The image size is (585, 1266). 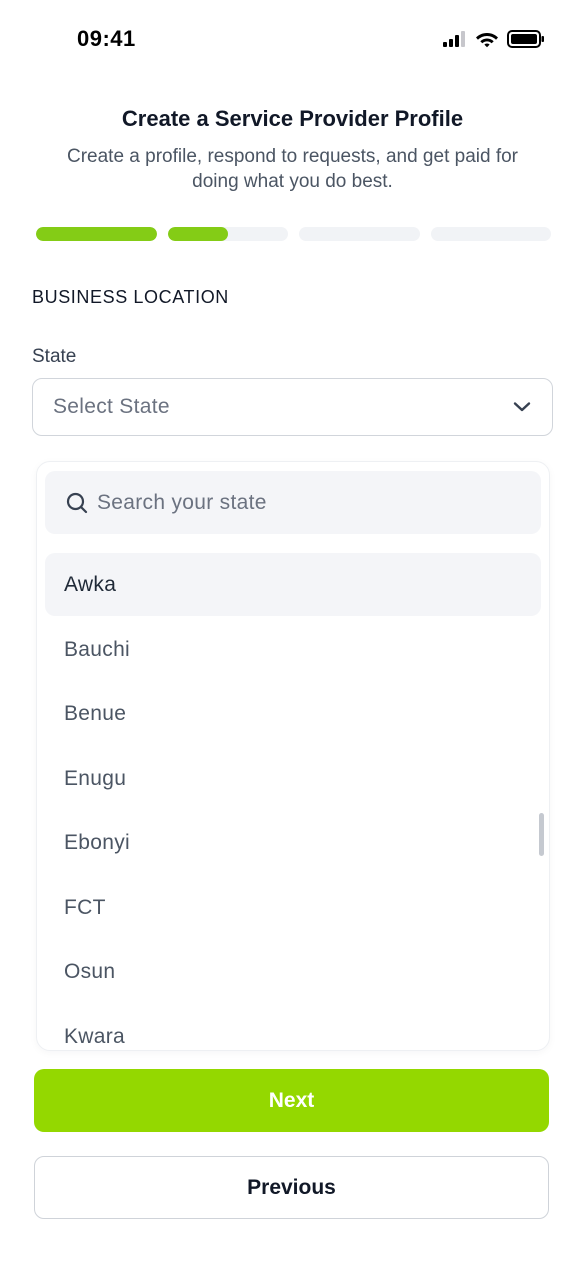 I want to click on previous-button: Previous, so click(x=291, y=1187).